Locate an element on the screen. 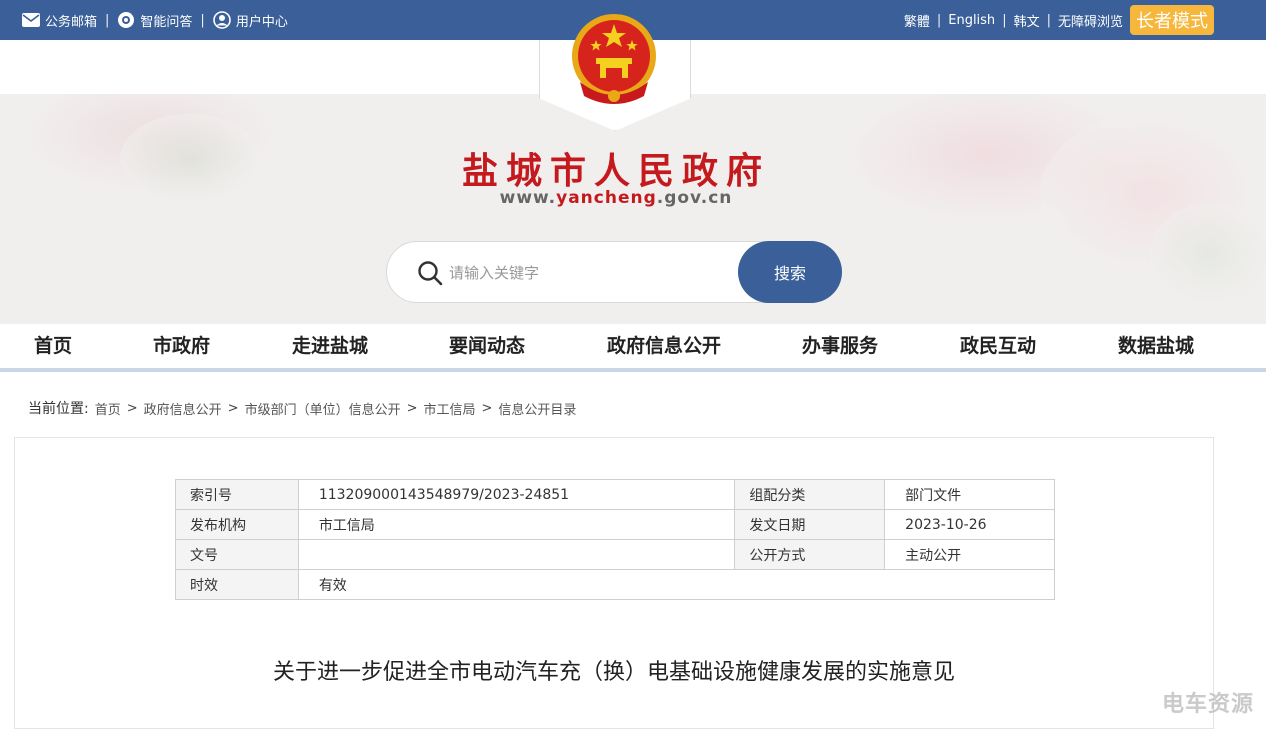 The image size is (1266, 729). nav-divider is located at coordinates (633, 370).